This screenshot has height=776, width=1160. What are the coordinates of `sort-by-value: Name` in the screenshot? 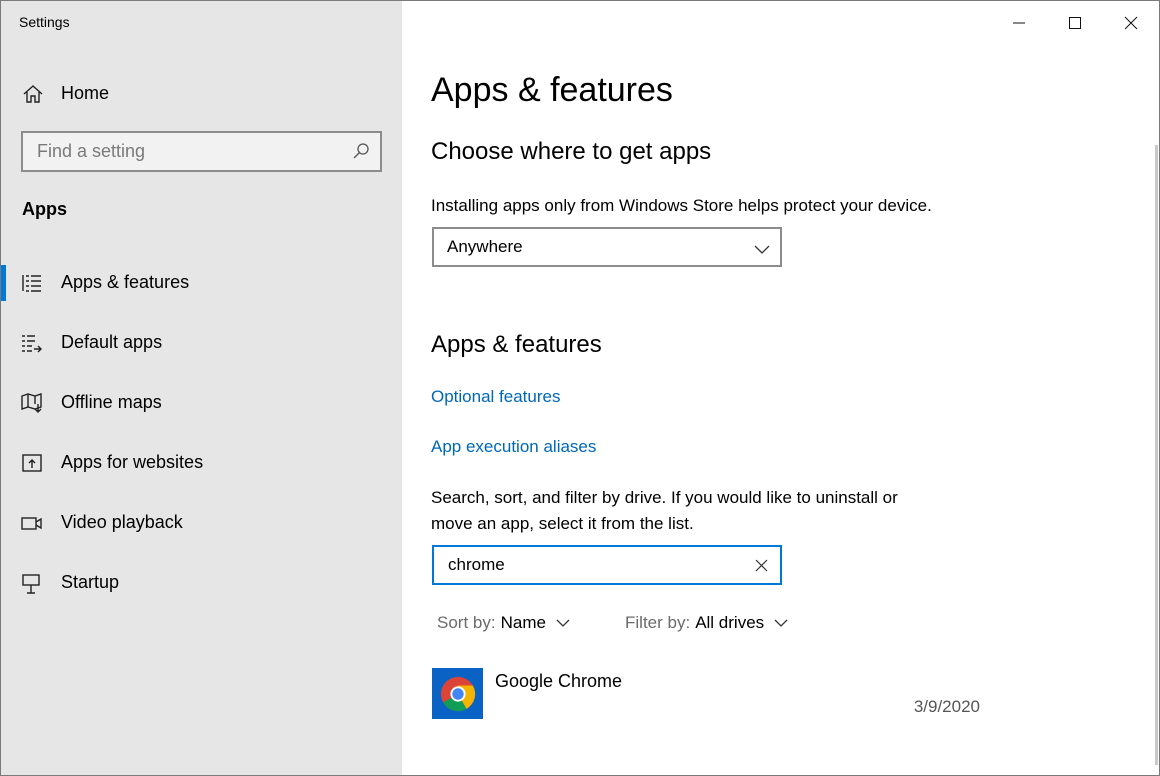 It's located at (523, 622).